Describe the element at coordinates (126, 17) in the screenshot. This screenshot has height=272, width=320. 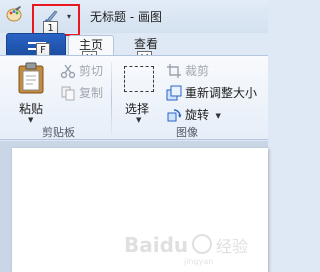
I see `window-title: 无标题 - 画图` at that location.